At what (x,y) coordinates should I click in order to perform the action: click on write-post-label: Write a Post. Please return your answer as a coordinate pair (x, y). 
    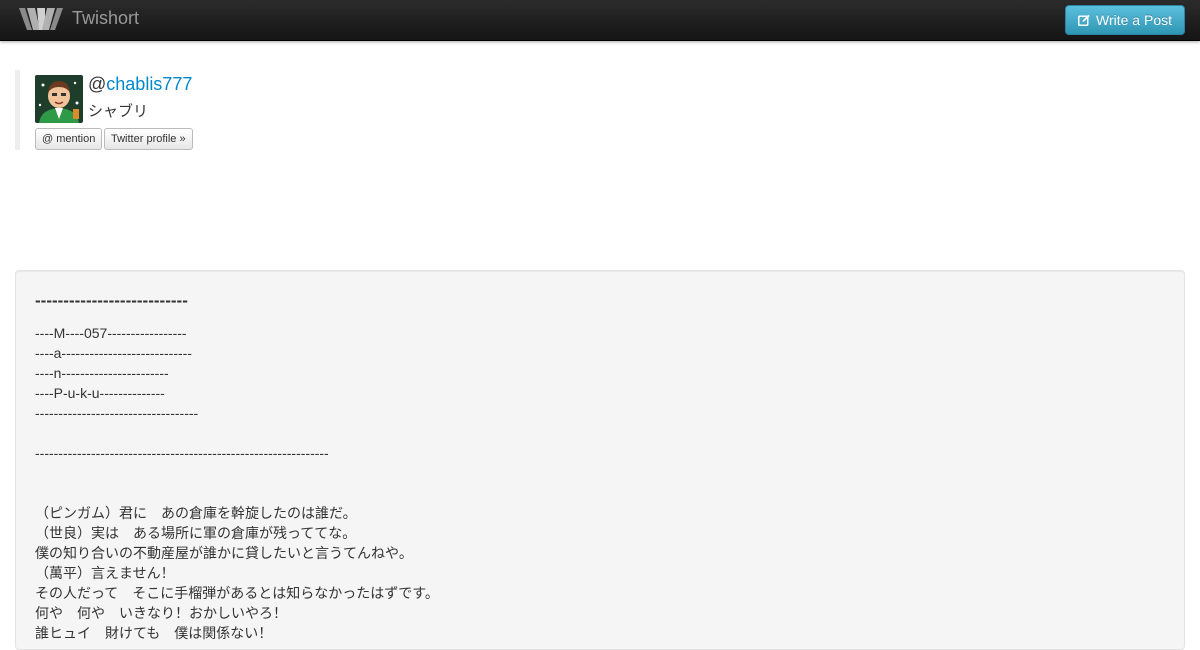
    Looking at the image, I should click on (1134, 20).